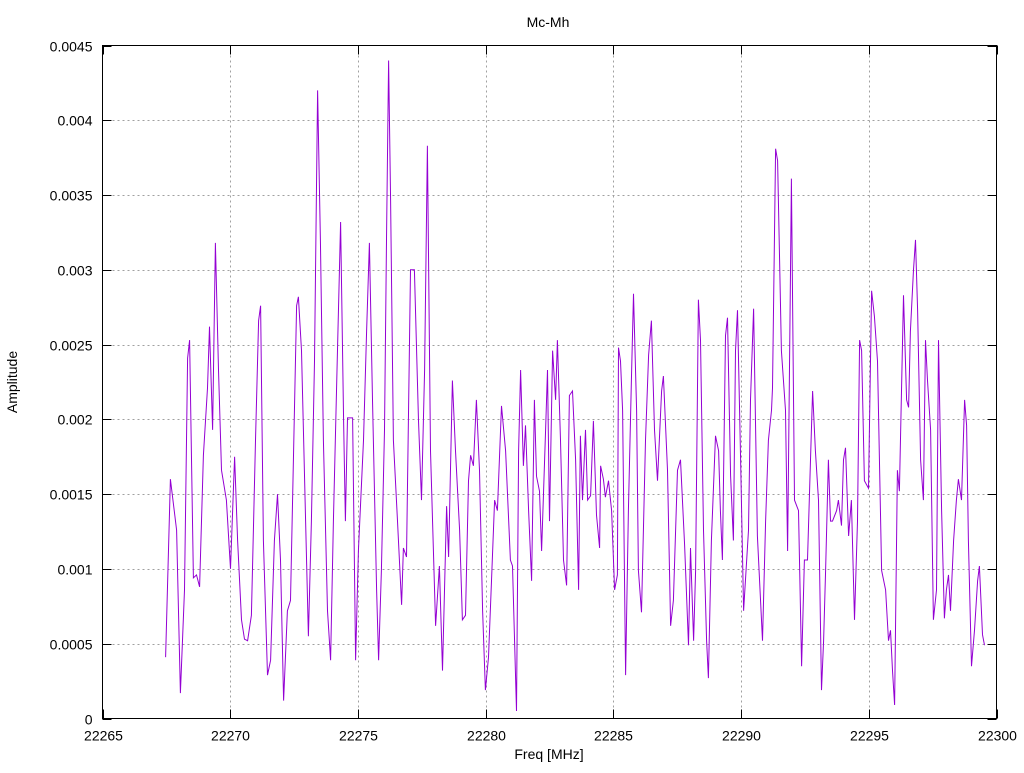 This screenshot has width=1024, height=773. What do you see at coordinates (230, 736) in the screenshot?
I see `x-tick-label: 22270` at bounding box center [230, 736].